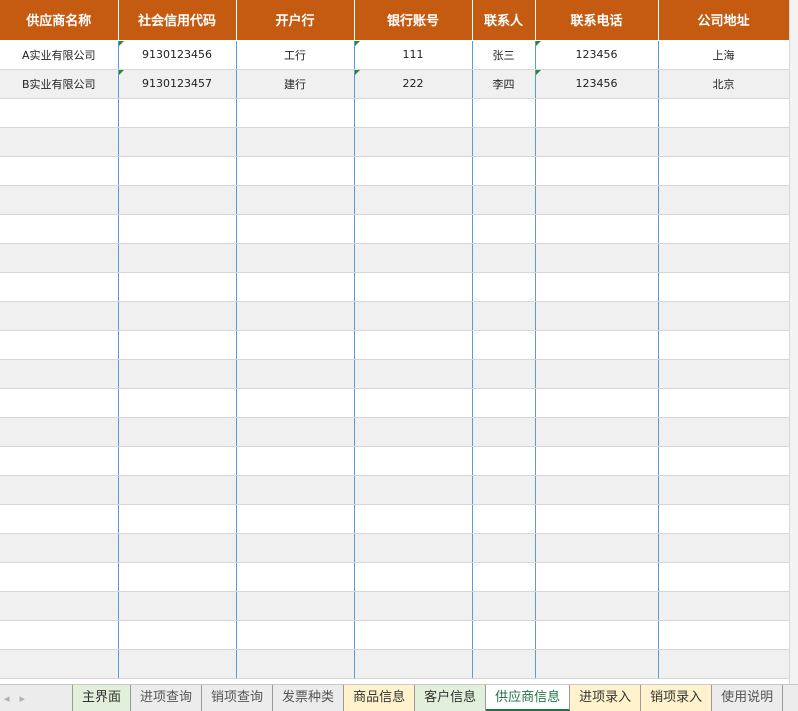  I want to click on table-cell: 9130123456, so click(177, 55).